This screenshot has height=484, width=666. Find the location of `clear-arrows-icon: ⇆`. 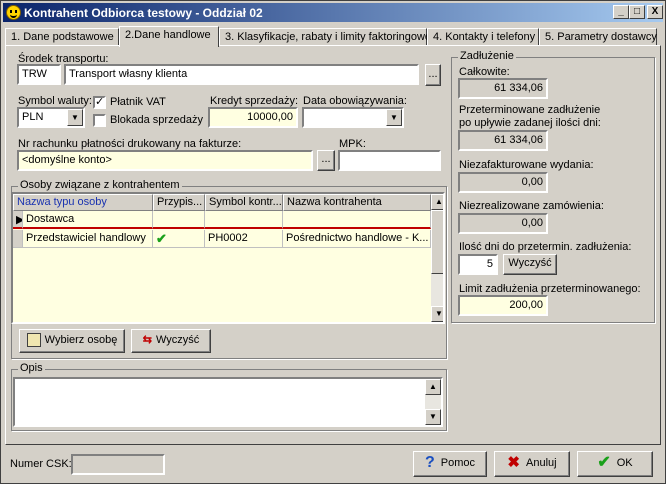

clear-arrows-icon: ⇆ is located at coordinates (147, 340).